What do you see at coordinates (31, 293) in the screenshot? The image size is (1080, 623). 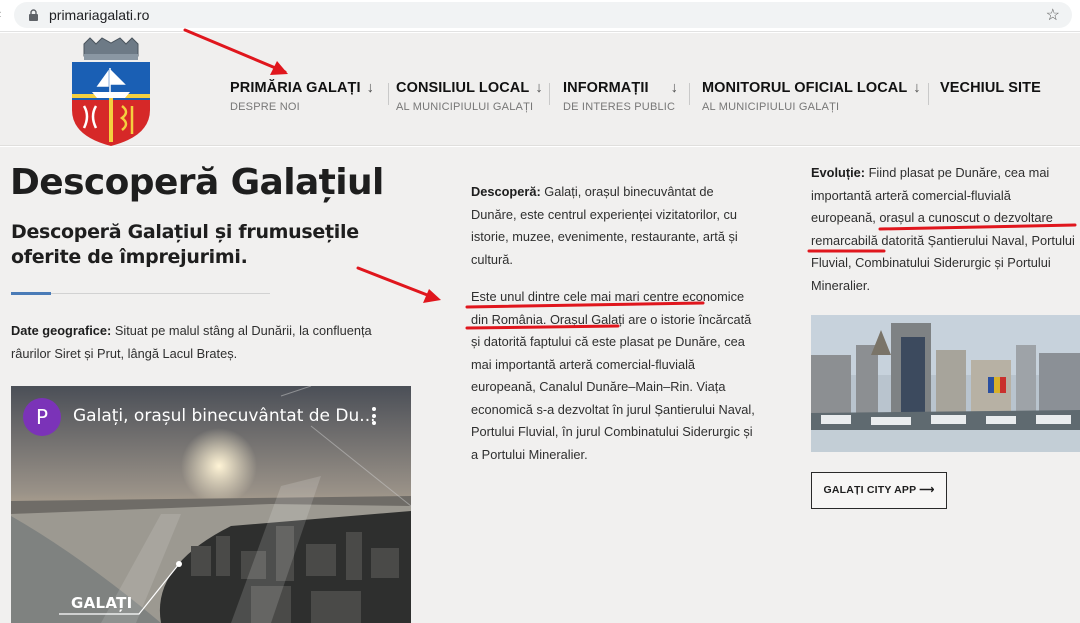 I see `divider-accent` at bounding box center [31, 293].